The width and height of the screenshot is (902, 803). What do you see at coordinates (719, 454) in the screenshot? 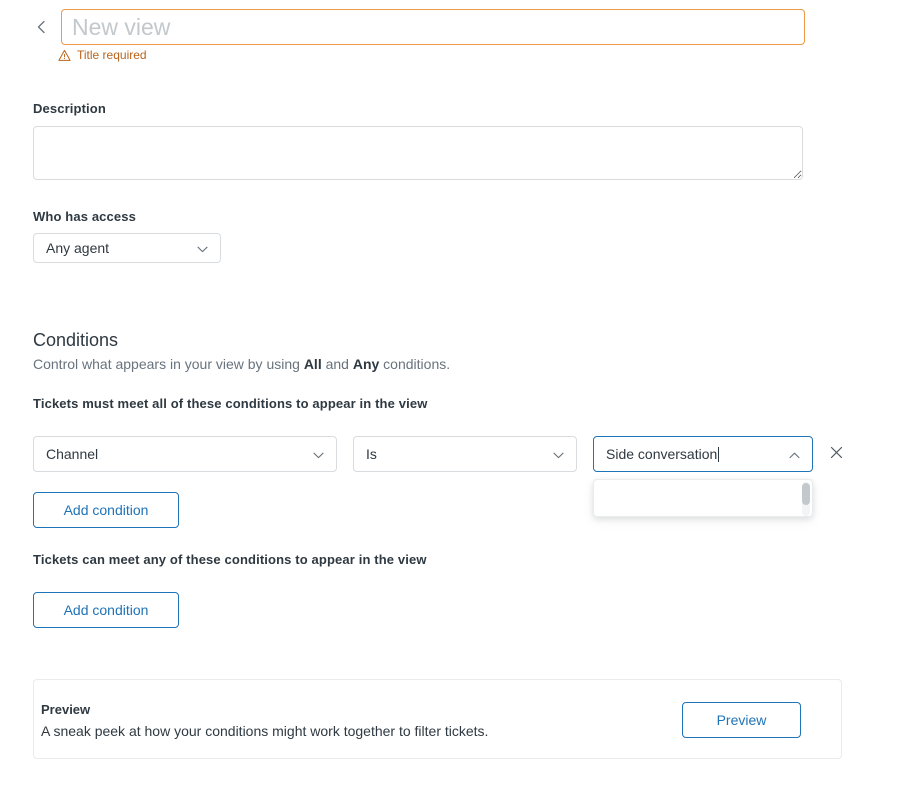
I see `text-cursor` at bounding box center [719, 454].